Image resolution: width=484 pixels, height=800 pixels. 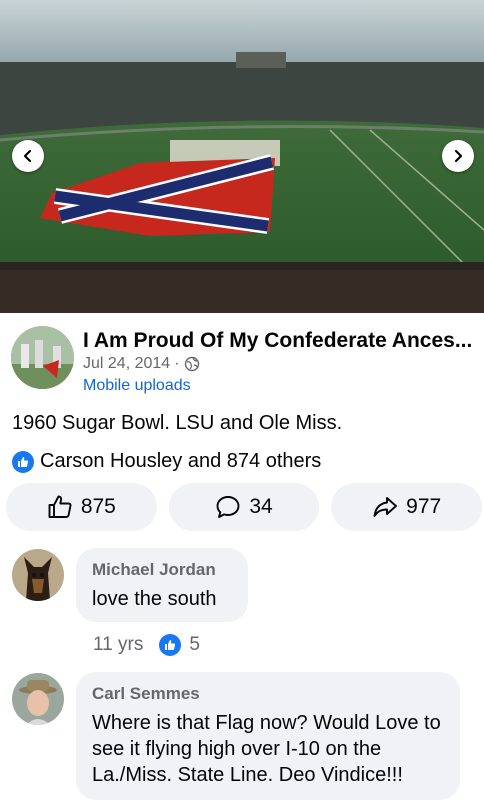 I want to click on share-icon, so click(x=385, y=507).